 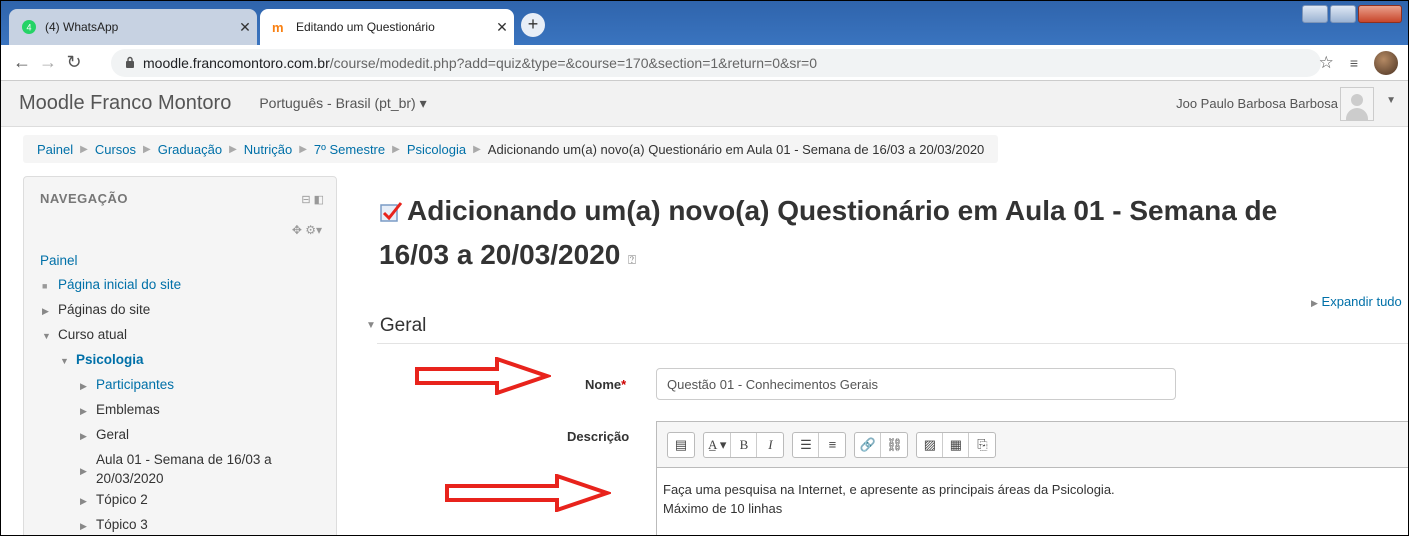 I want to click on nav-topico-2: Tópico 2, so click(x=122, y=499).